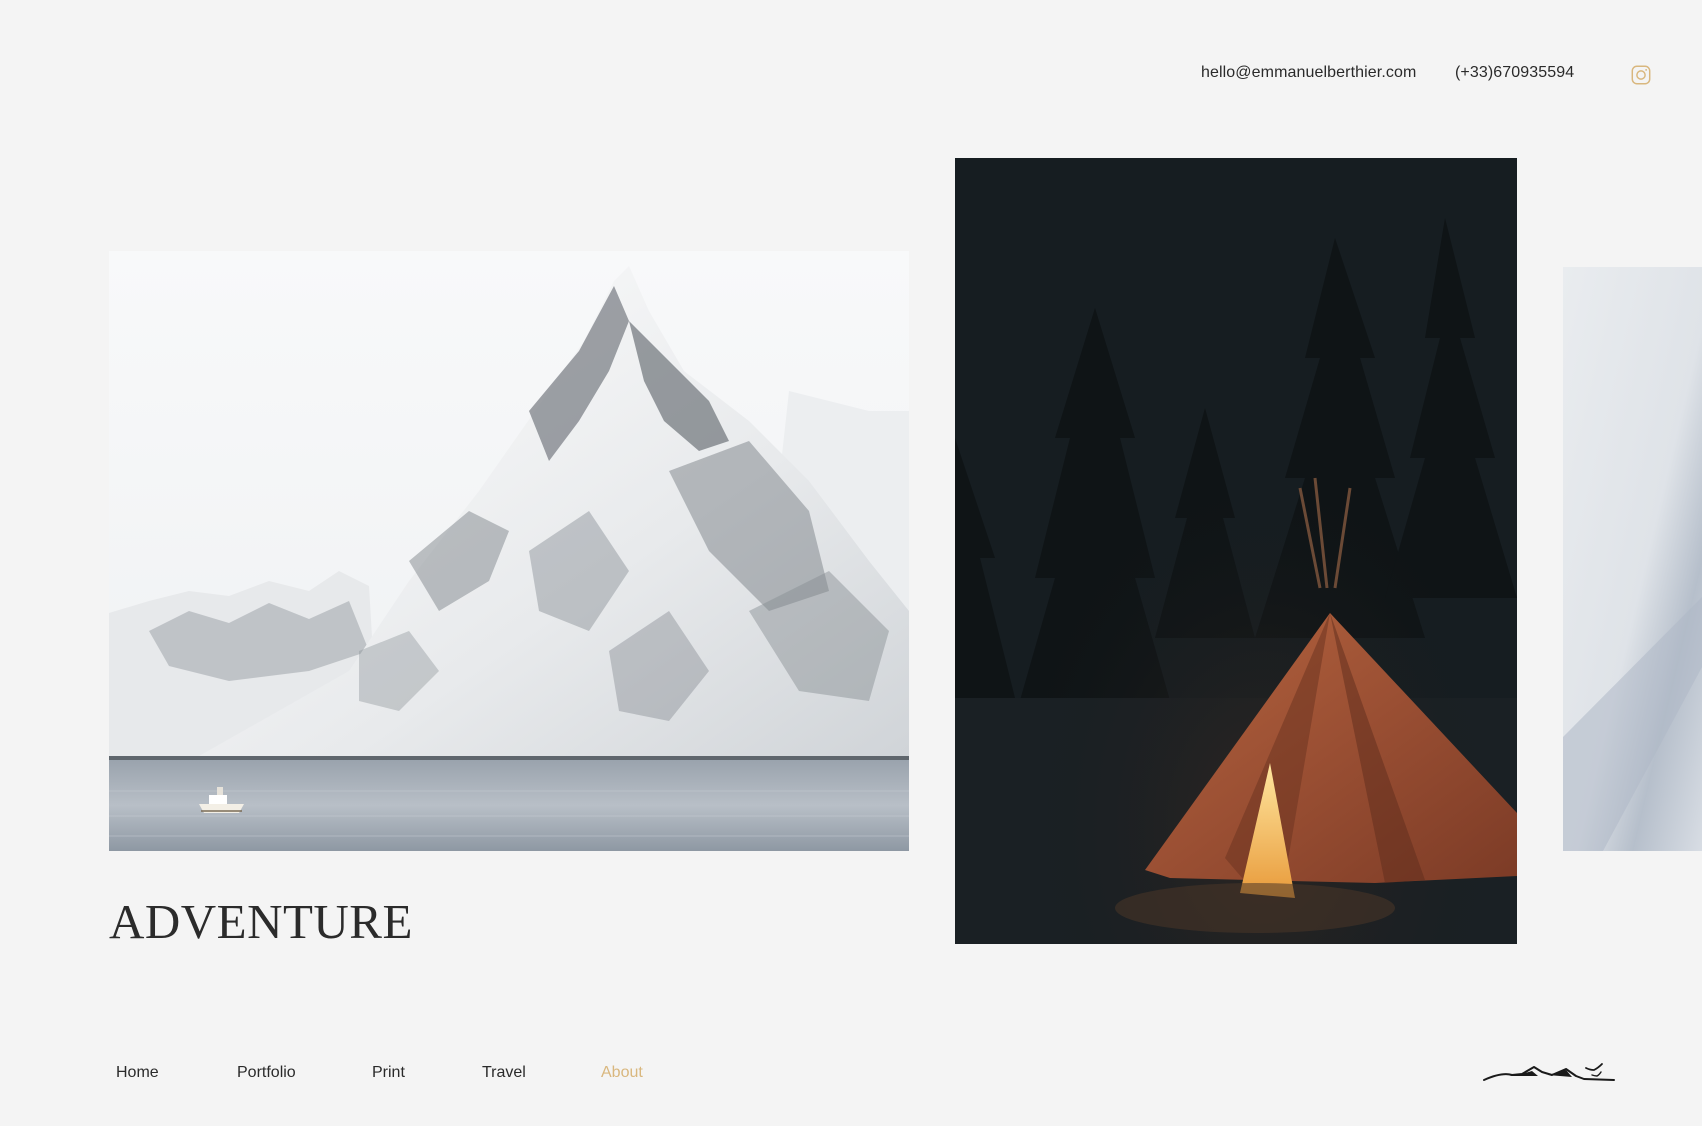 This screenshot has width=1702, height=1126. I want to click on snow-texture-photo, so click(1632, 559).